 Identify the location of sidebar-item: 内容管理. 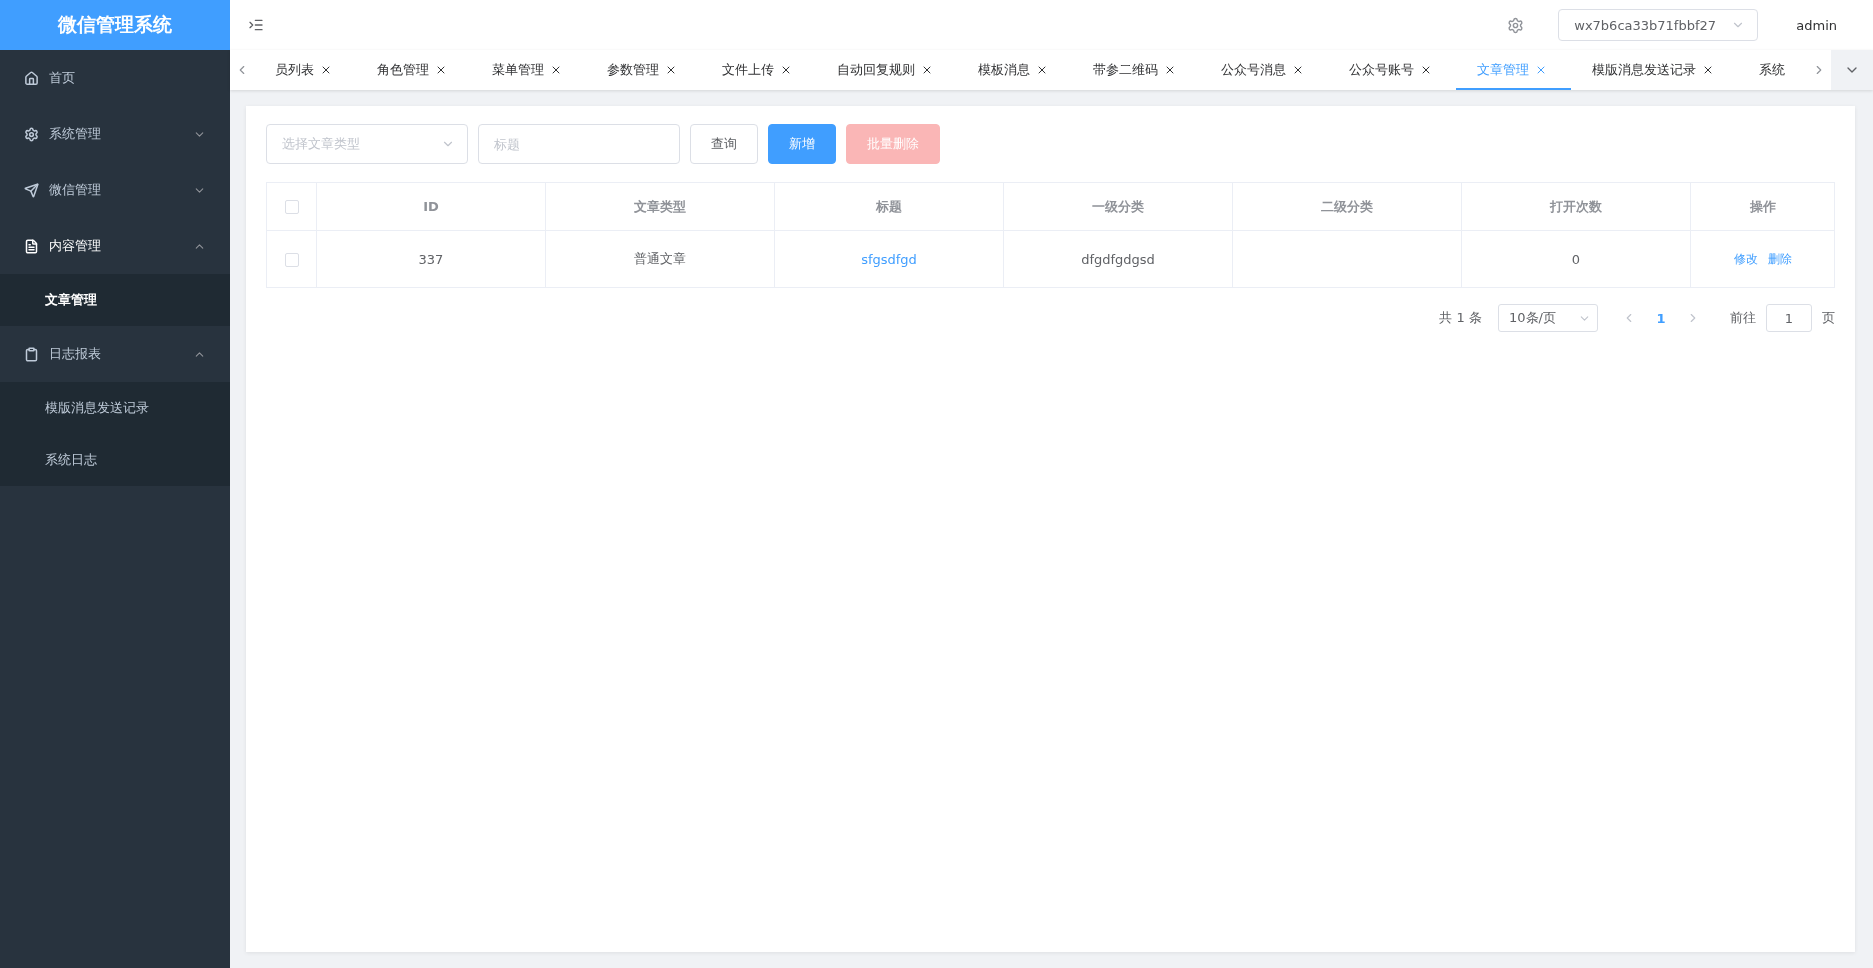
(115, 246).